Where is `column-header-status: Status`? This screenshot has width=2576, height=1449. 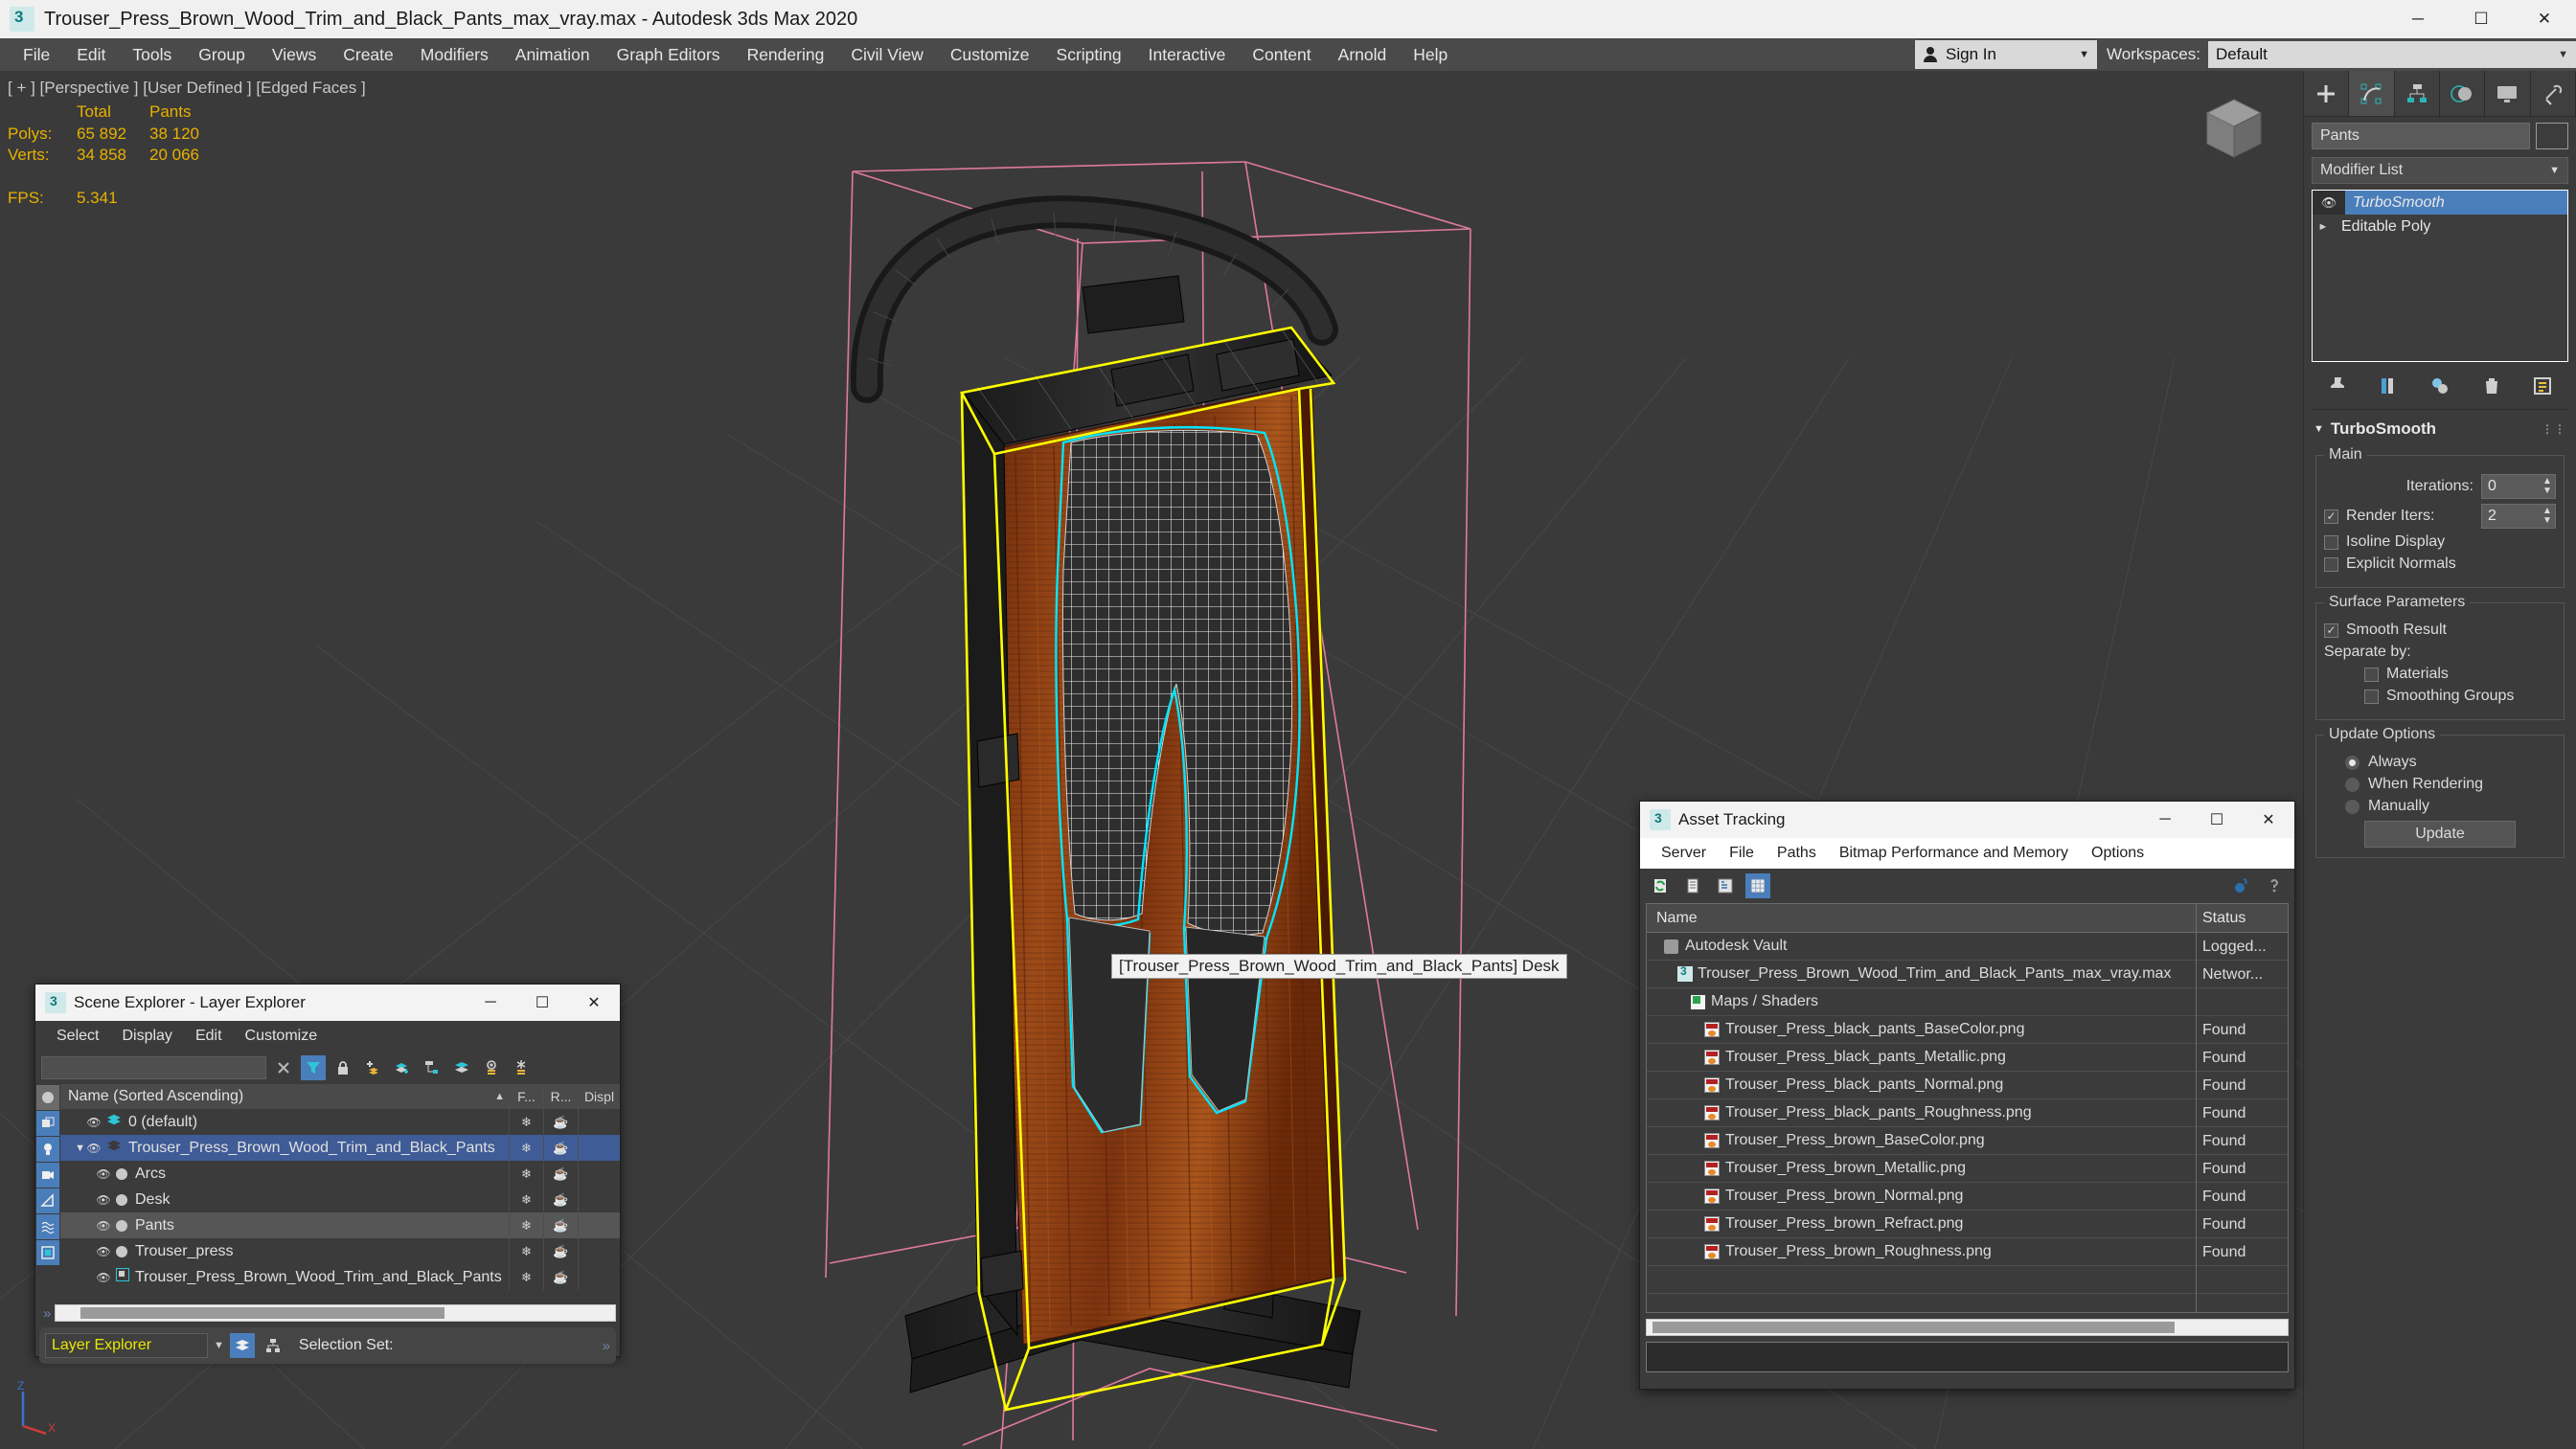
column-header-status: Status is located at coordinates (2242, 918).